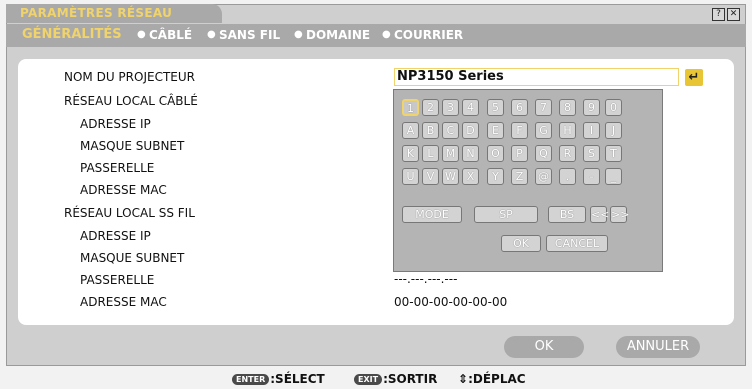 The image size is (752, 389). I want to click on key: Q, so click(543, 153).